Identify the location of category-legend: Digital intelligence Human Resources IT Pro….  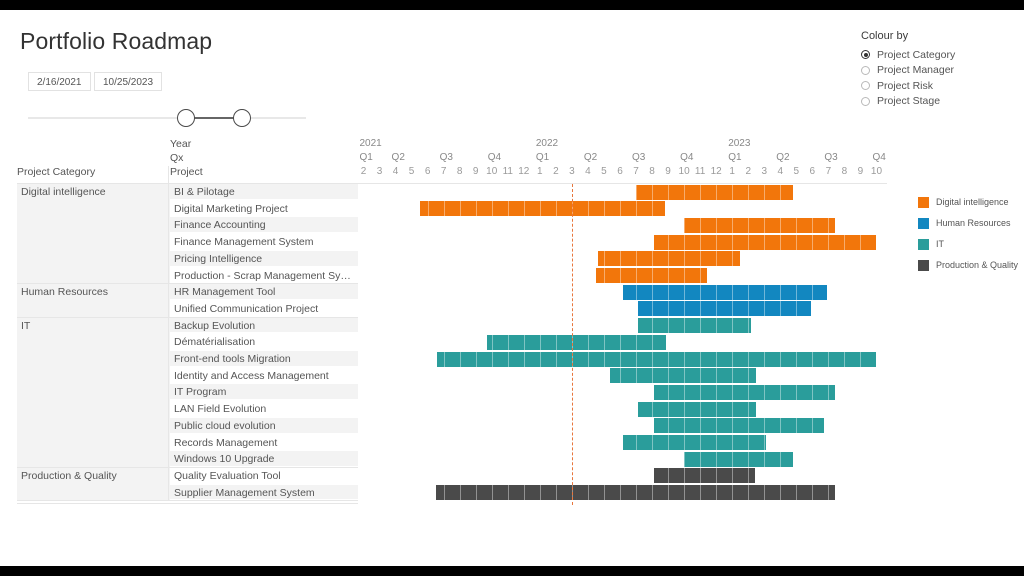
(971, 236).